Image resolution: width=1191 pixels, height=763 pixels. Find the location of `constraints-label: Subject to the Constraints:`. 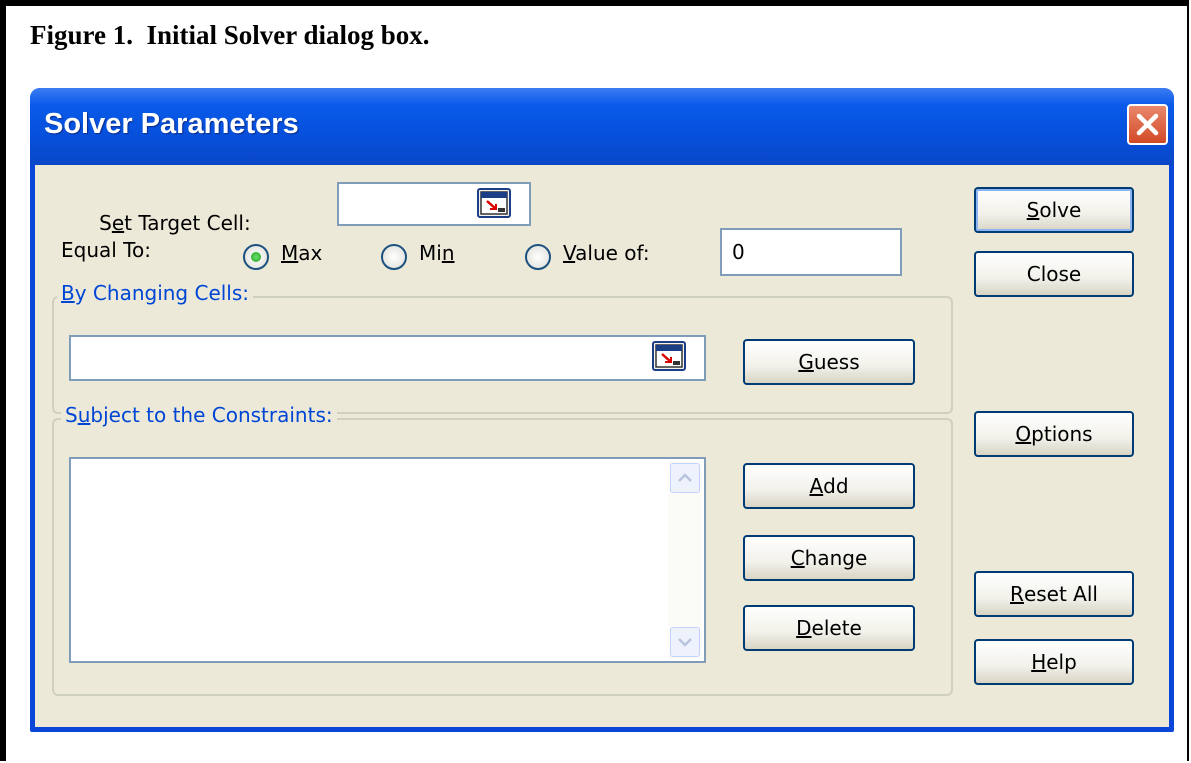

constraints-label: Subject to the Constraints: is located at coordinates (199, 415).